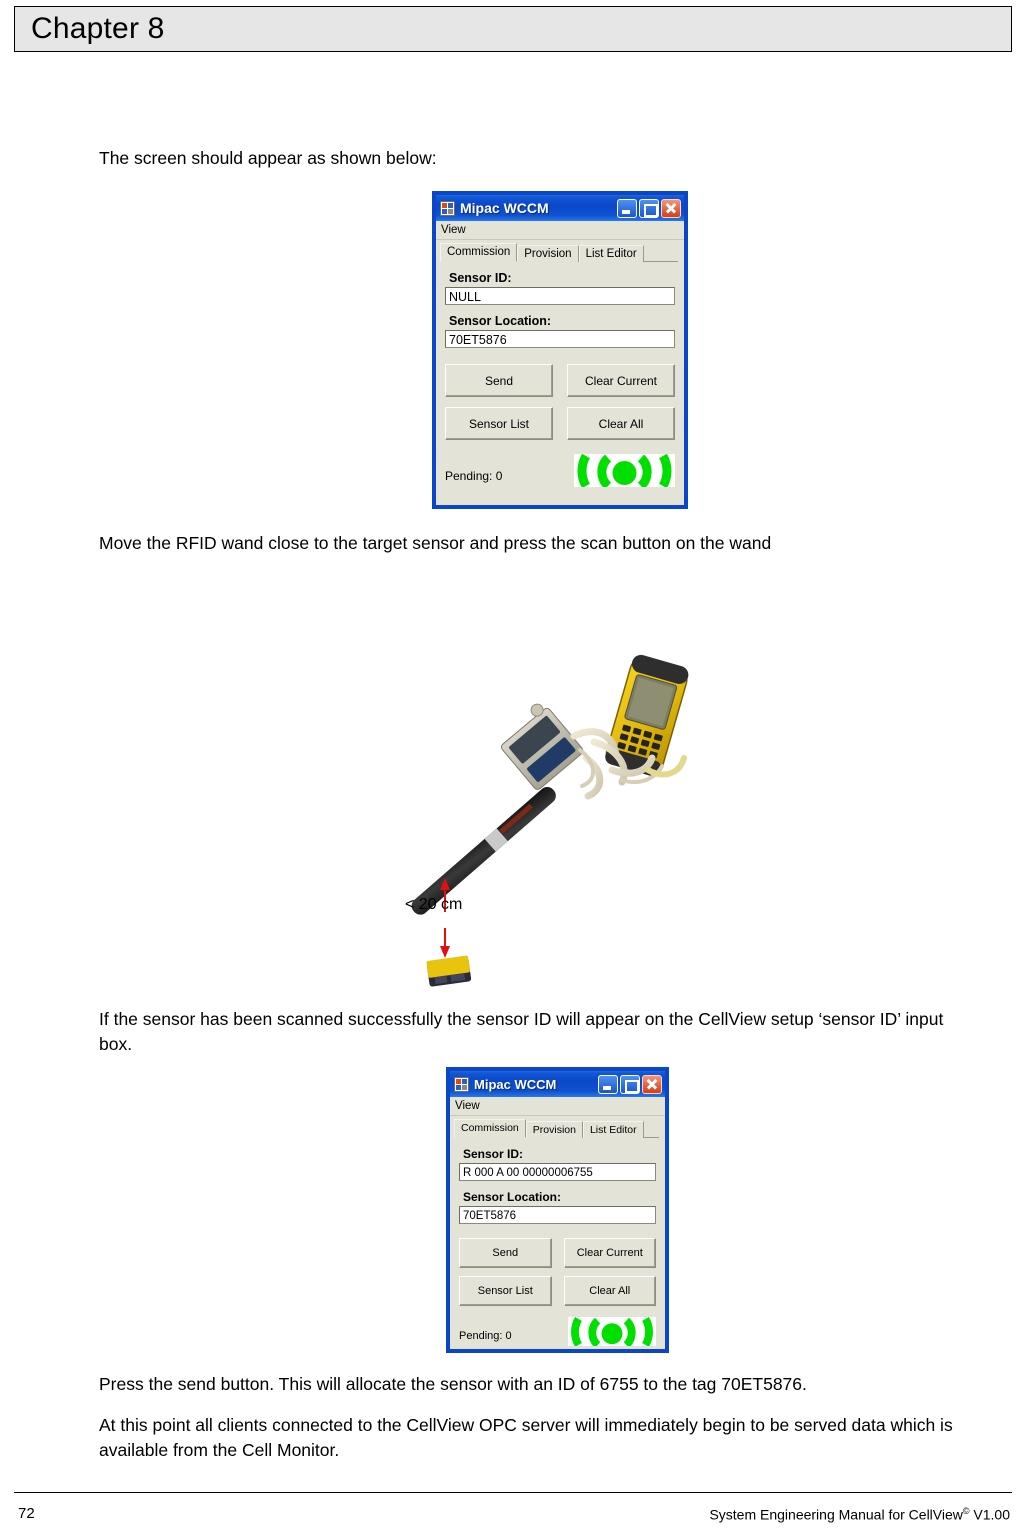 The width and height of the screenshot is (1026, 1540). What do you see at coordinates (268, 158) in the screenshot?
I see `paragraph-intro: The screen should appear as shown below:` at bounding box center [268, 158].